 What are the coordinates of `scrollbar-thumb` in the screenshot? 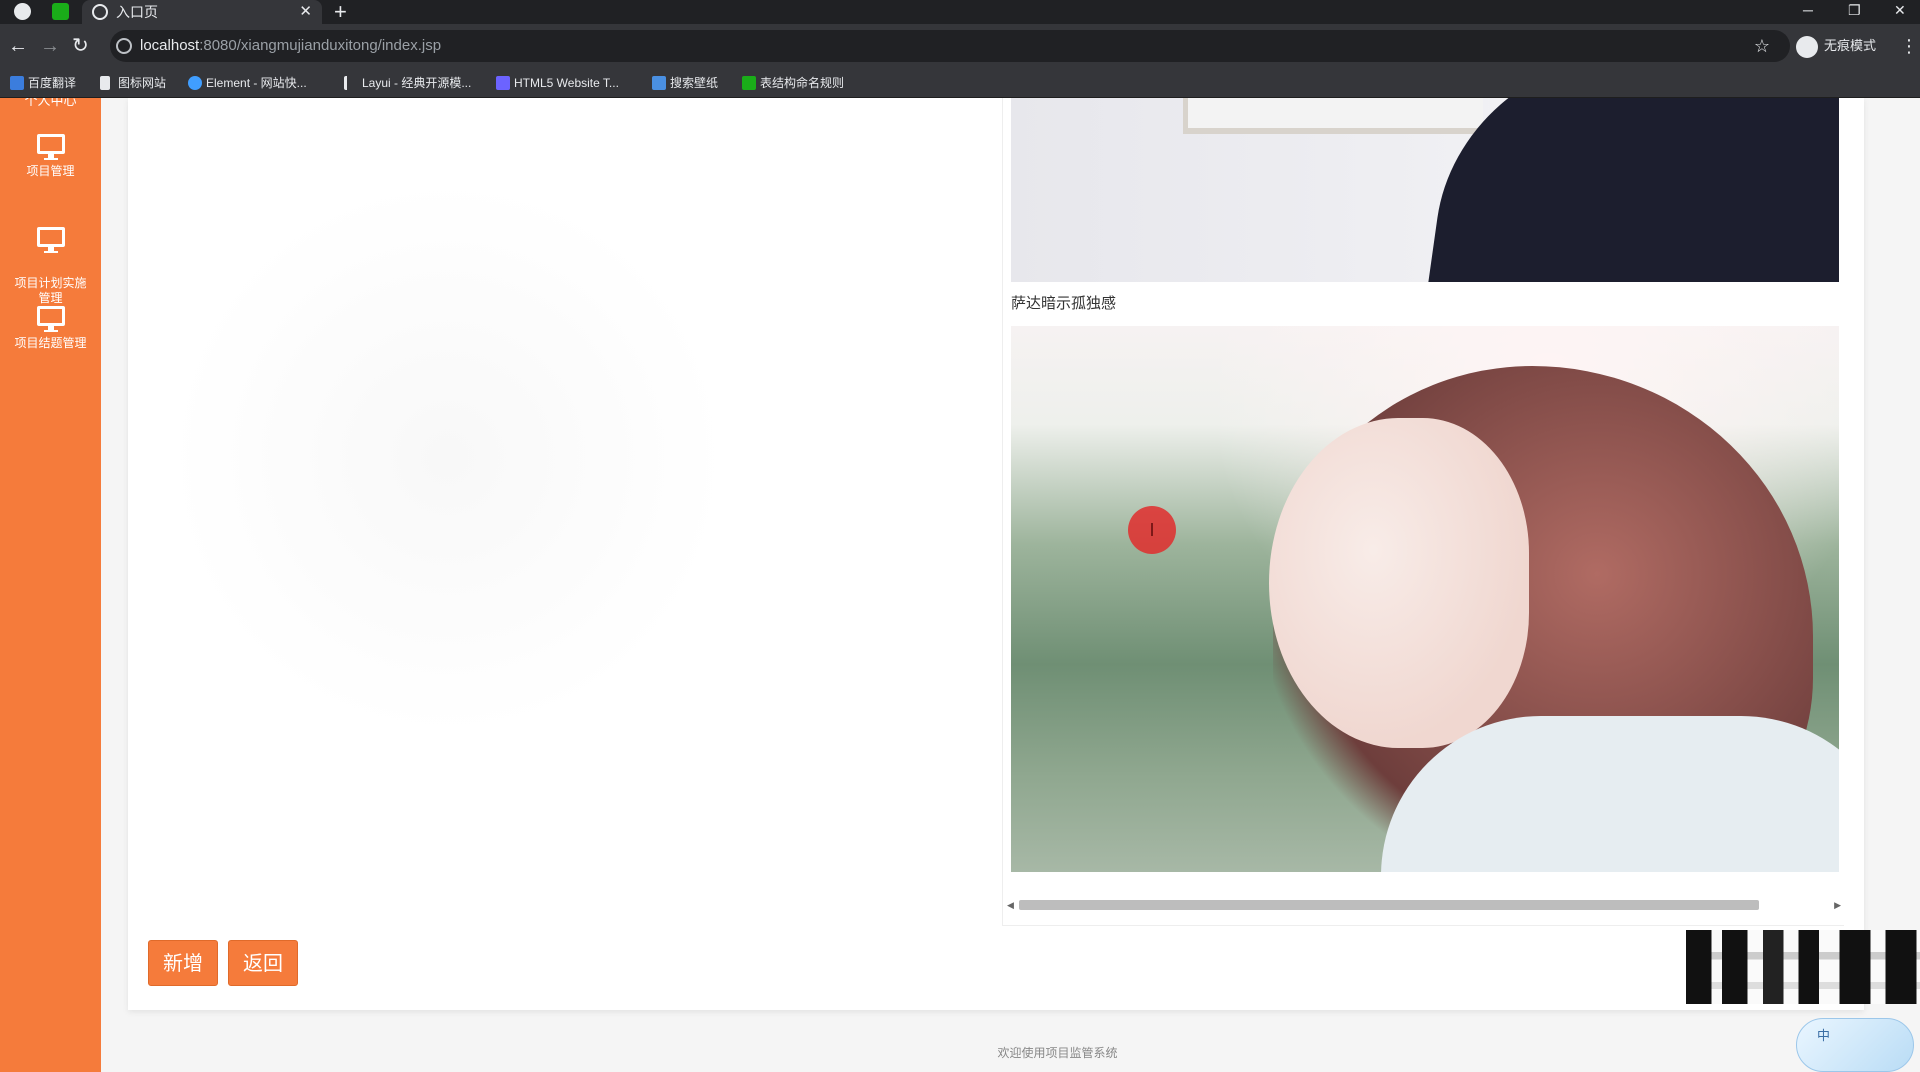 It's located at (1389, 905).